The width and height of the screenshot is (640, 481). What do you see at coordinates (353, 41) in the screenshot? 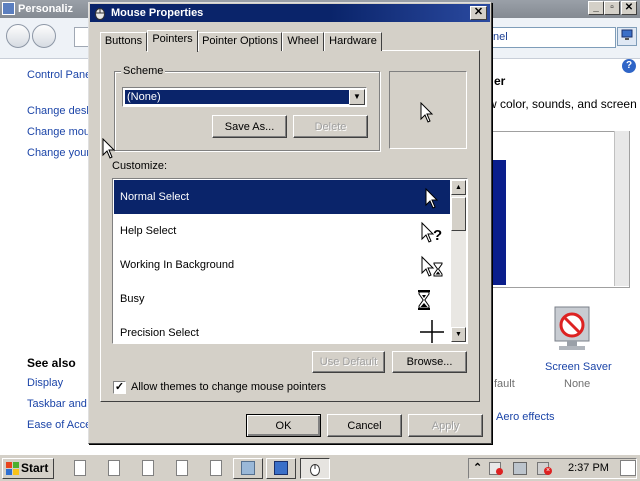
I see `tab-hardware: Hardware` at bounding box center [353, 41].